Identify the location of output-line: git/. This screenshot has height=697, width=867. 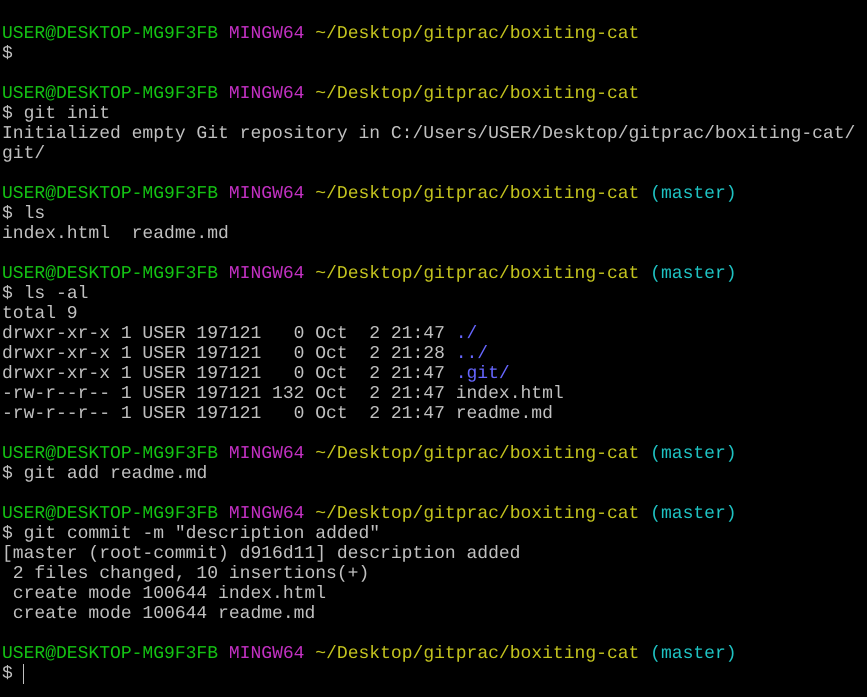
(24, 154).